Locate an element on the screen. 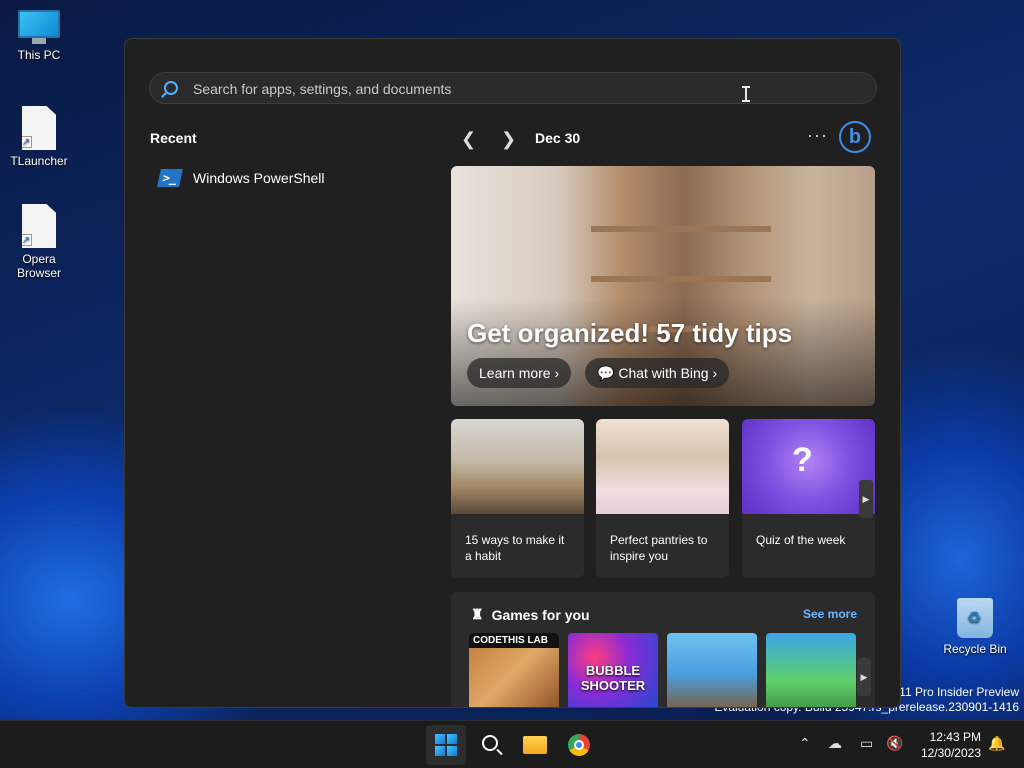 This screenshot has width=1024, height=768. computer-icon is located at coordinates (39, 27).